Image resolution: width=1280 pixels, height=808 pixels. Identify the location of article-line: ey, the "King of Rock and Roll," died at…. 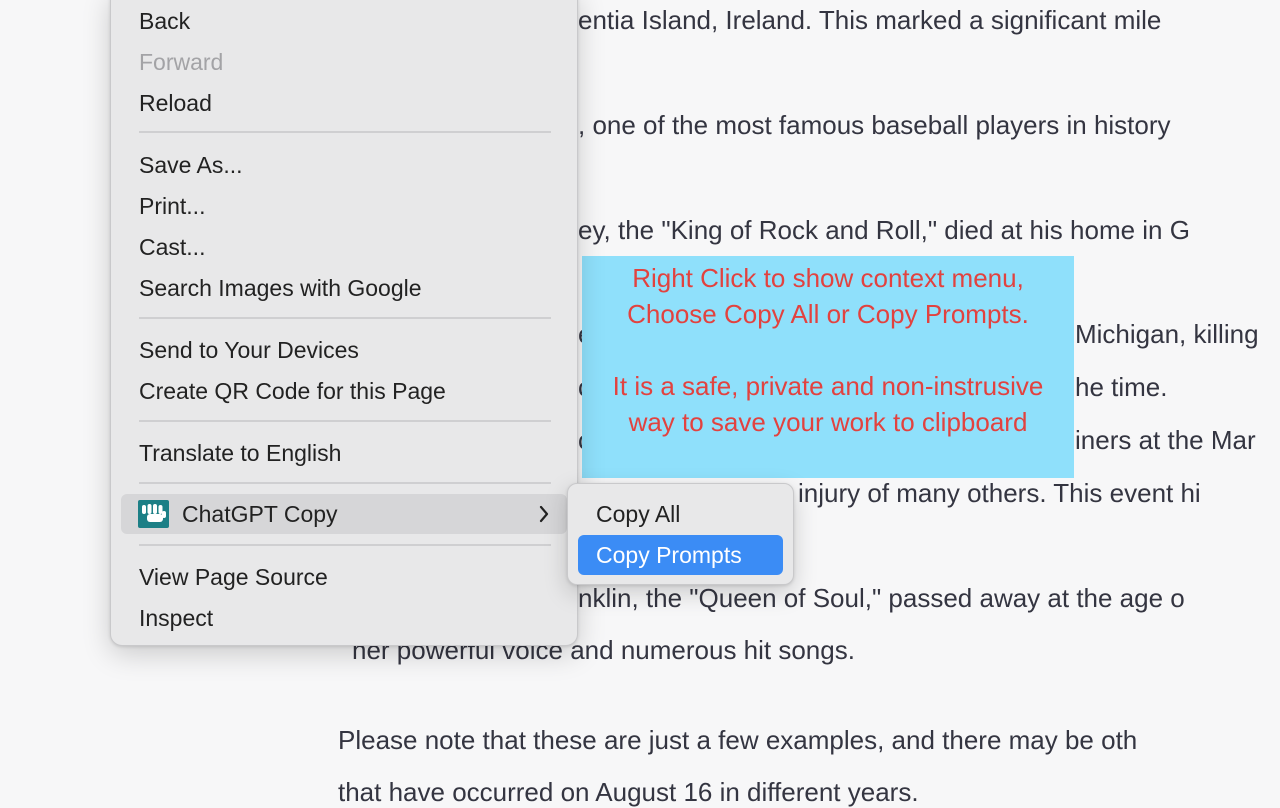
(884, 230).